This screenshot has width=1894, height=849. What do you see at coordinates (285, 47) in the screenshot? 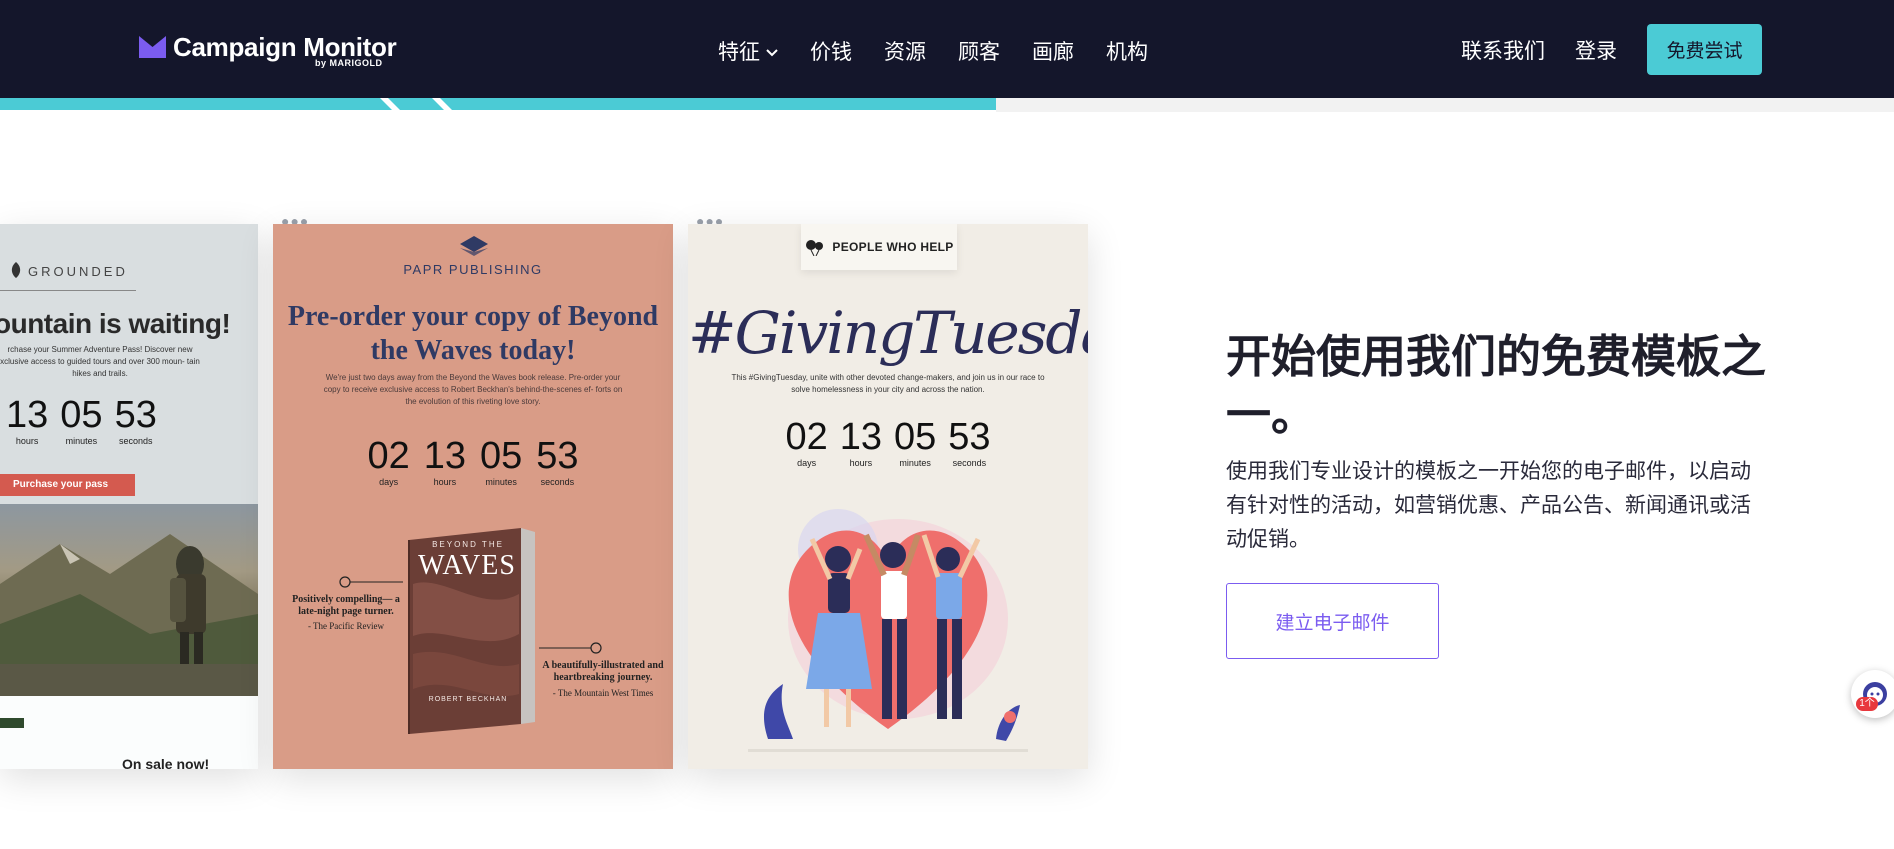
I see `logo-text: Campaign Monitor` at bounding box center [285, 47].